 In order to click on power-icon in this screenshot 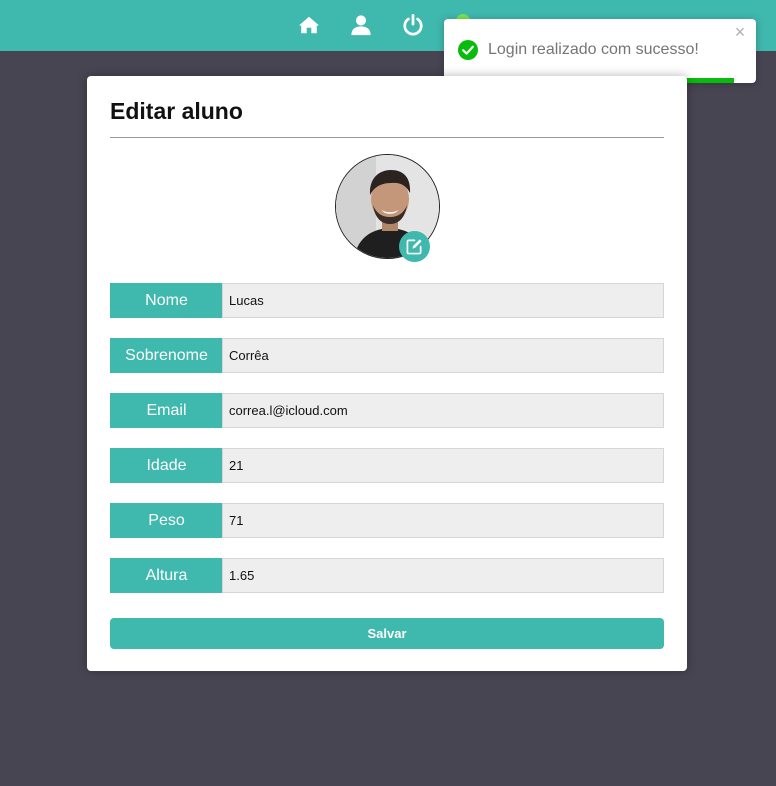, I will do `click(413, 25)`.